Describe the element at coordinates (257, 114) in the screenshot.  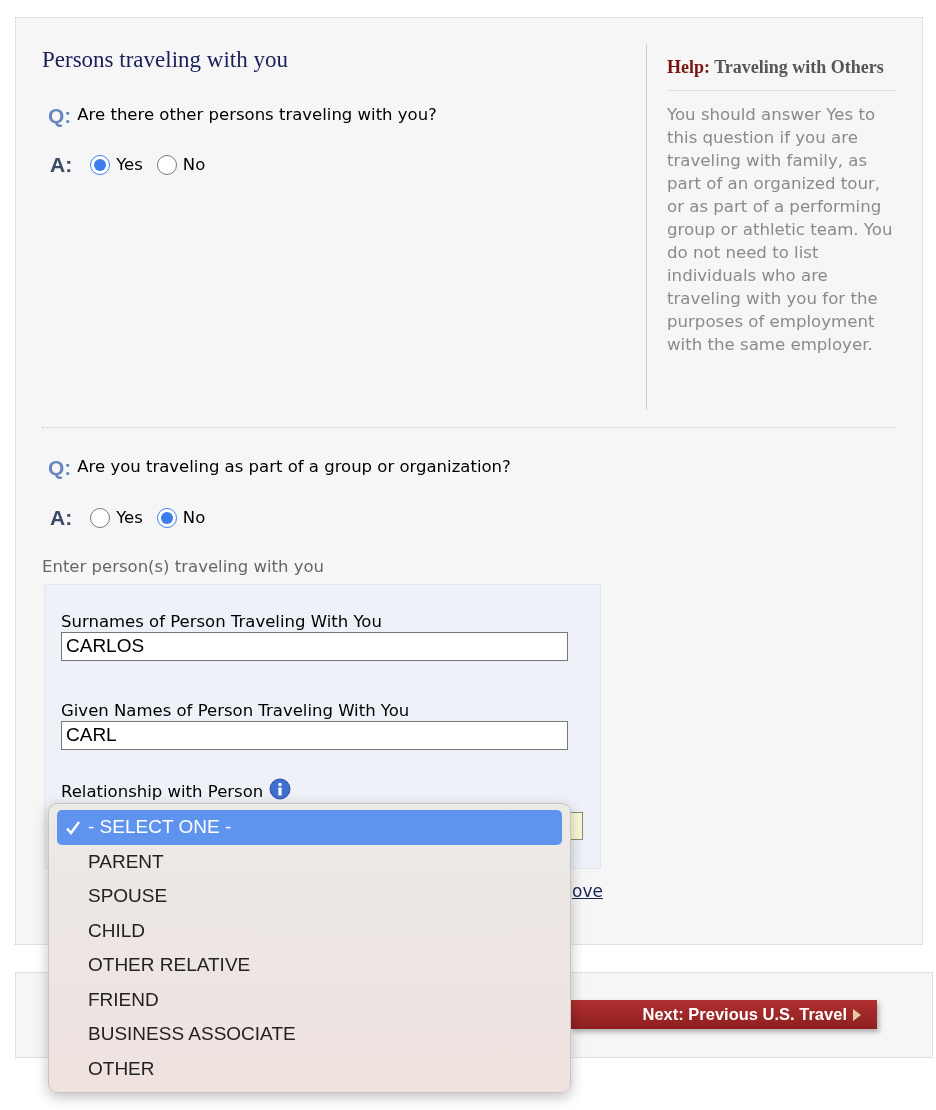
I see `question-text: Are there other persons traveling with you?` at that location.